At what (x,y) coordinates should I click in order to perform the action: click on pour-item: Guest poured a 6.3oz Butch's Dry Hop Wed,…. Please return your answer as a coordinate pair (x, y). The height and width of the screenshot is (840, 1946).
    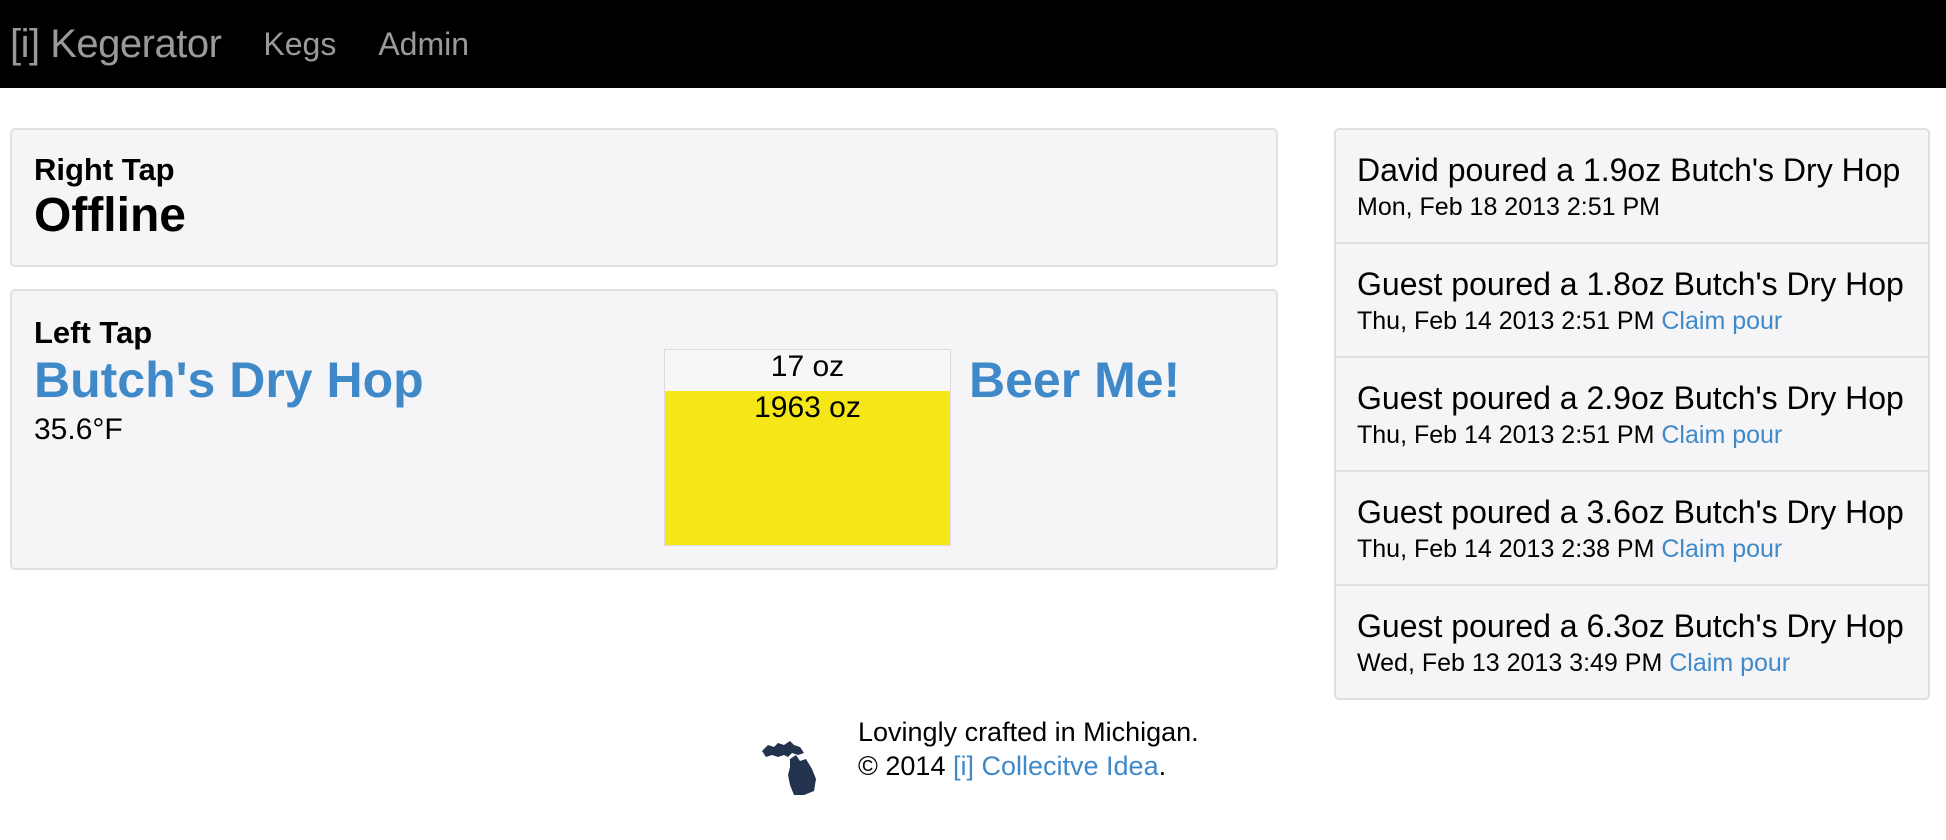
    Looking at the image, I should click on (1632, 642).